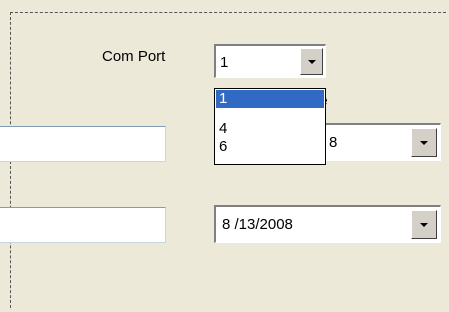 Image resolution: width=449 pixels, height=312 pixels. Describe the element at coordinates (327, 224) in the screenshot. I see `date-picker-2: 8 /13/2008` at that location.